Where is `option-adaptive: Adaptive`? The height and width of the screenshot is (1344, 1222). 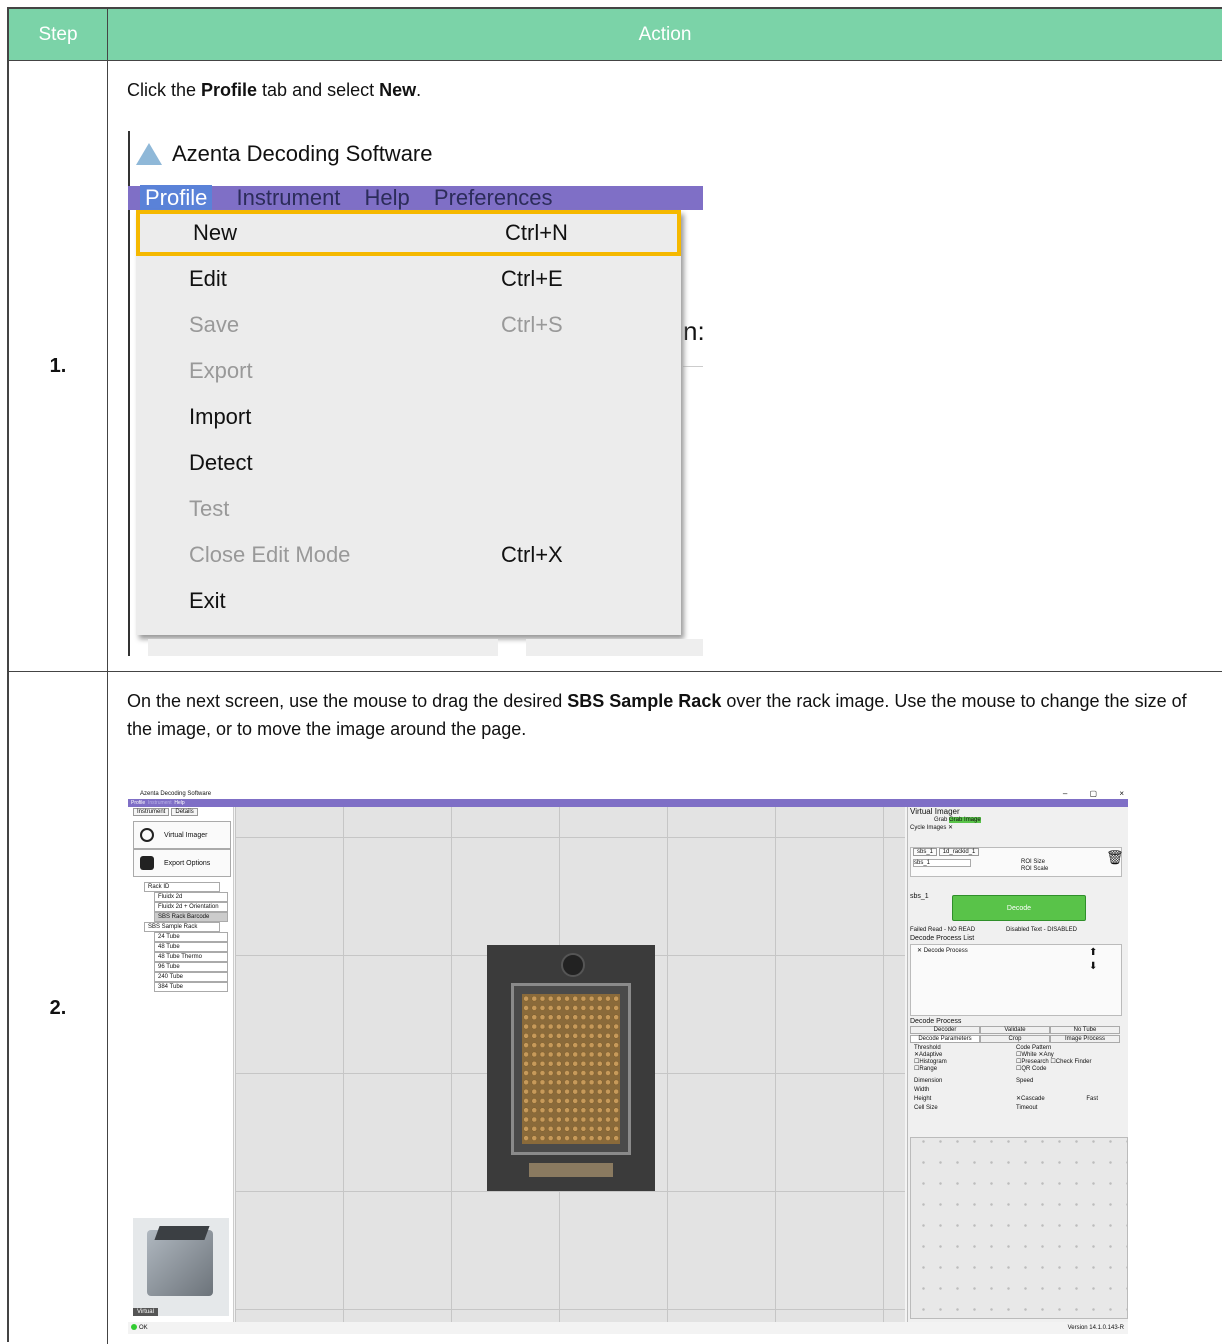
option-adaptive: Adaptive is located at coordinates (930, 1055).